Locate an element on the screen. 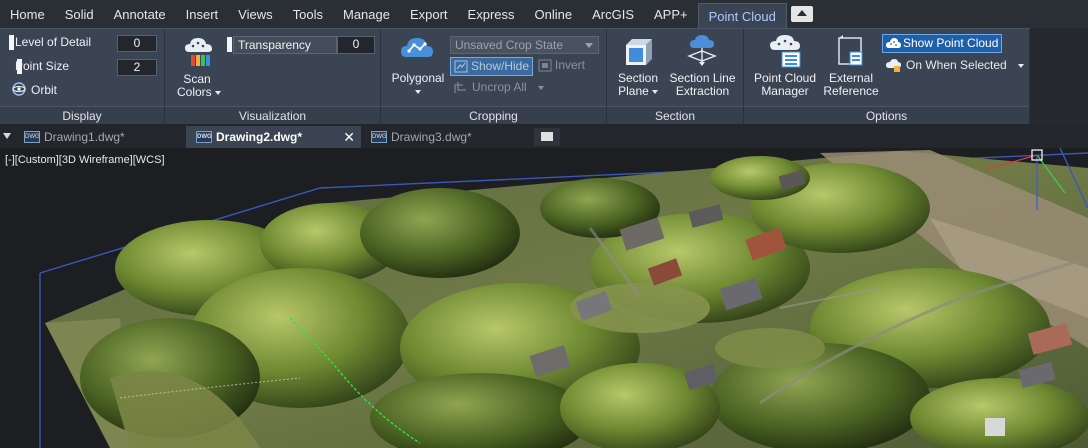 This screenshot has width=1088, height=448. scan-colors-label-line2: Colors is located at coordinates (194, 92).